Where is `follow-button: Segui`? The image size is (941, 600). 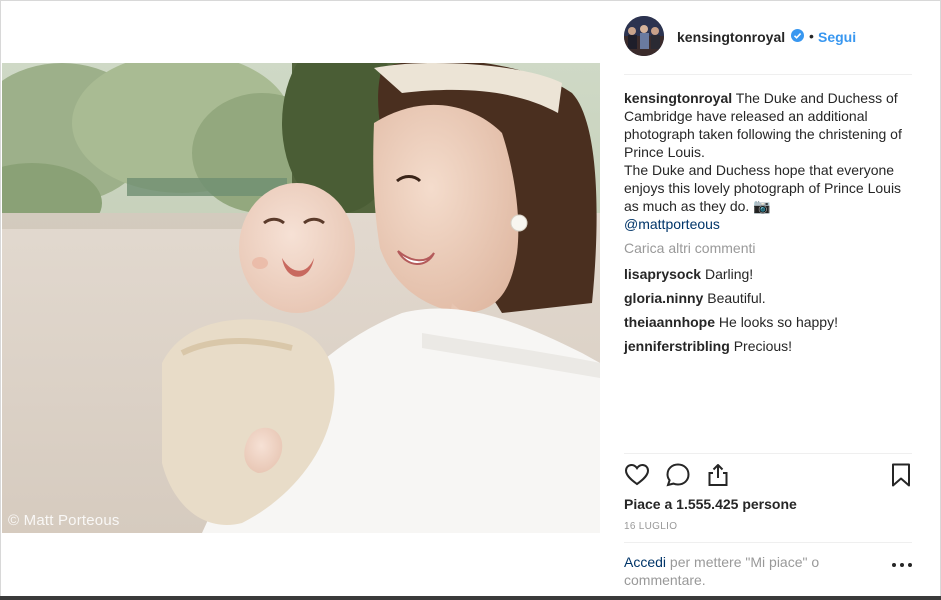 follow-button: Segui is located at coordinates (837, 37).